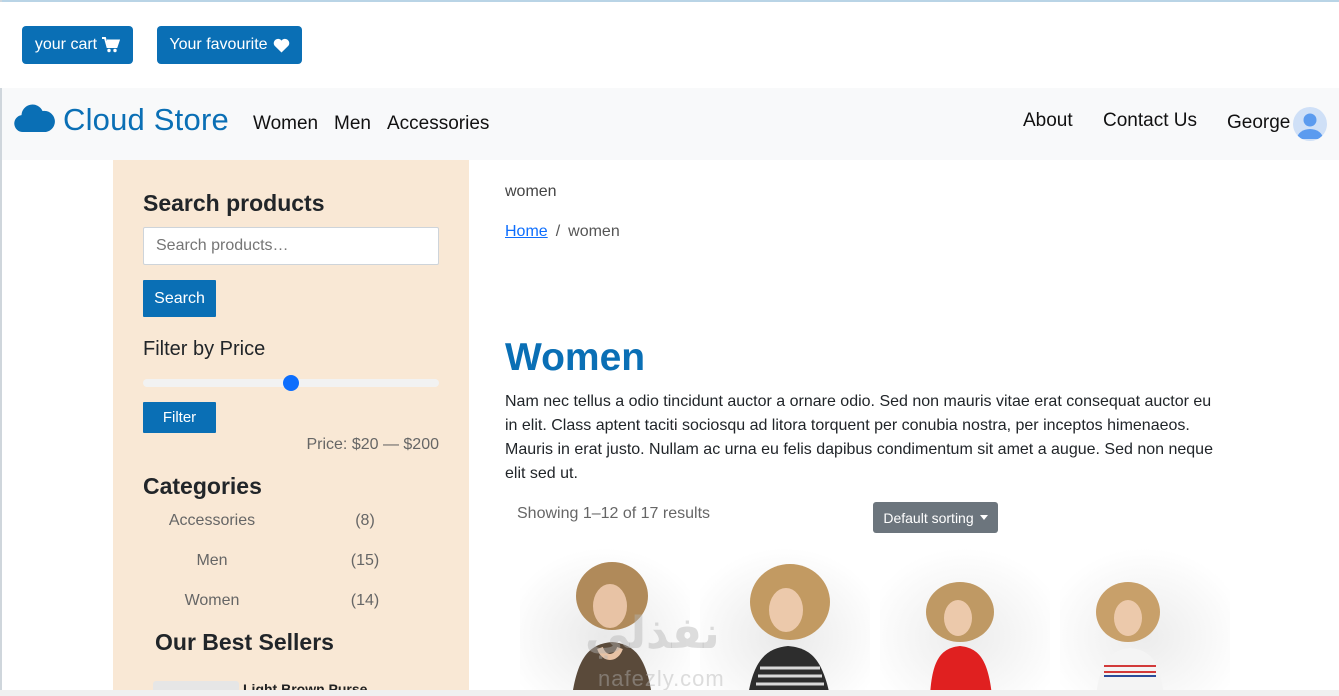 This screenshot has height=696, width=1339. What do you see at coordinates (1258, 123) in the screenshot?
I see `user-name: George` at bounding box center [1258, 123].